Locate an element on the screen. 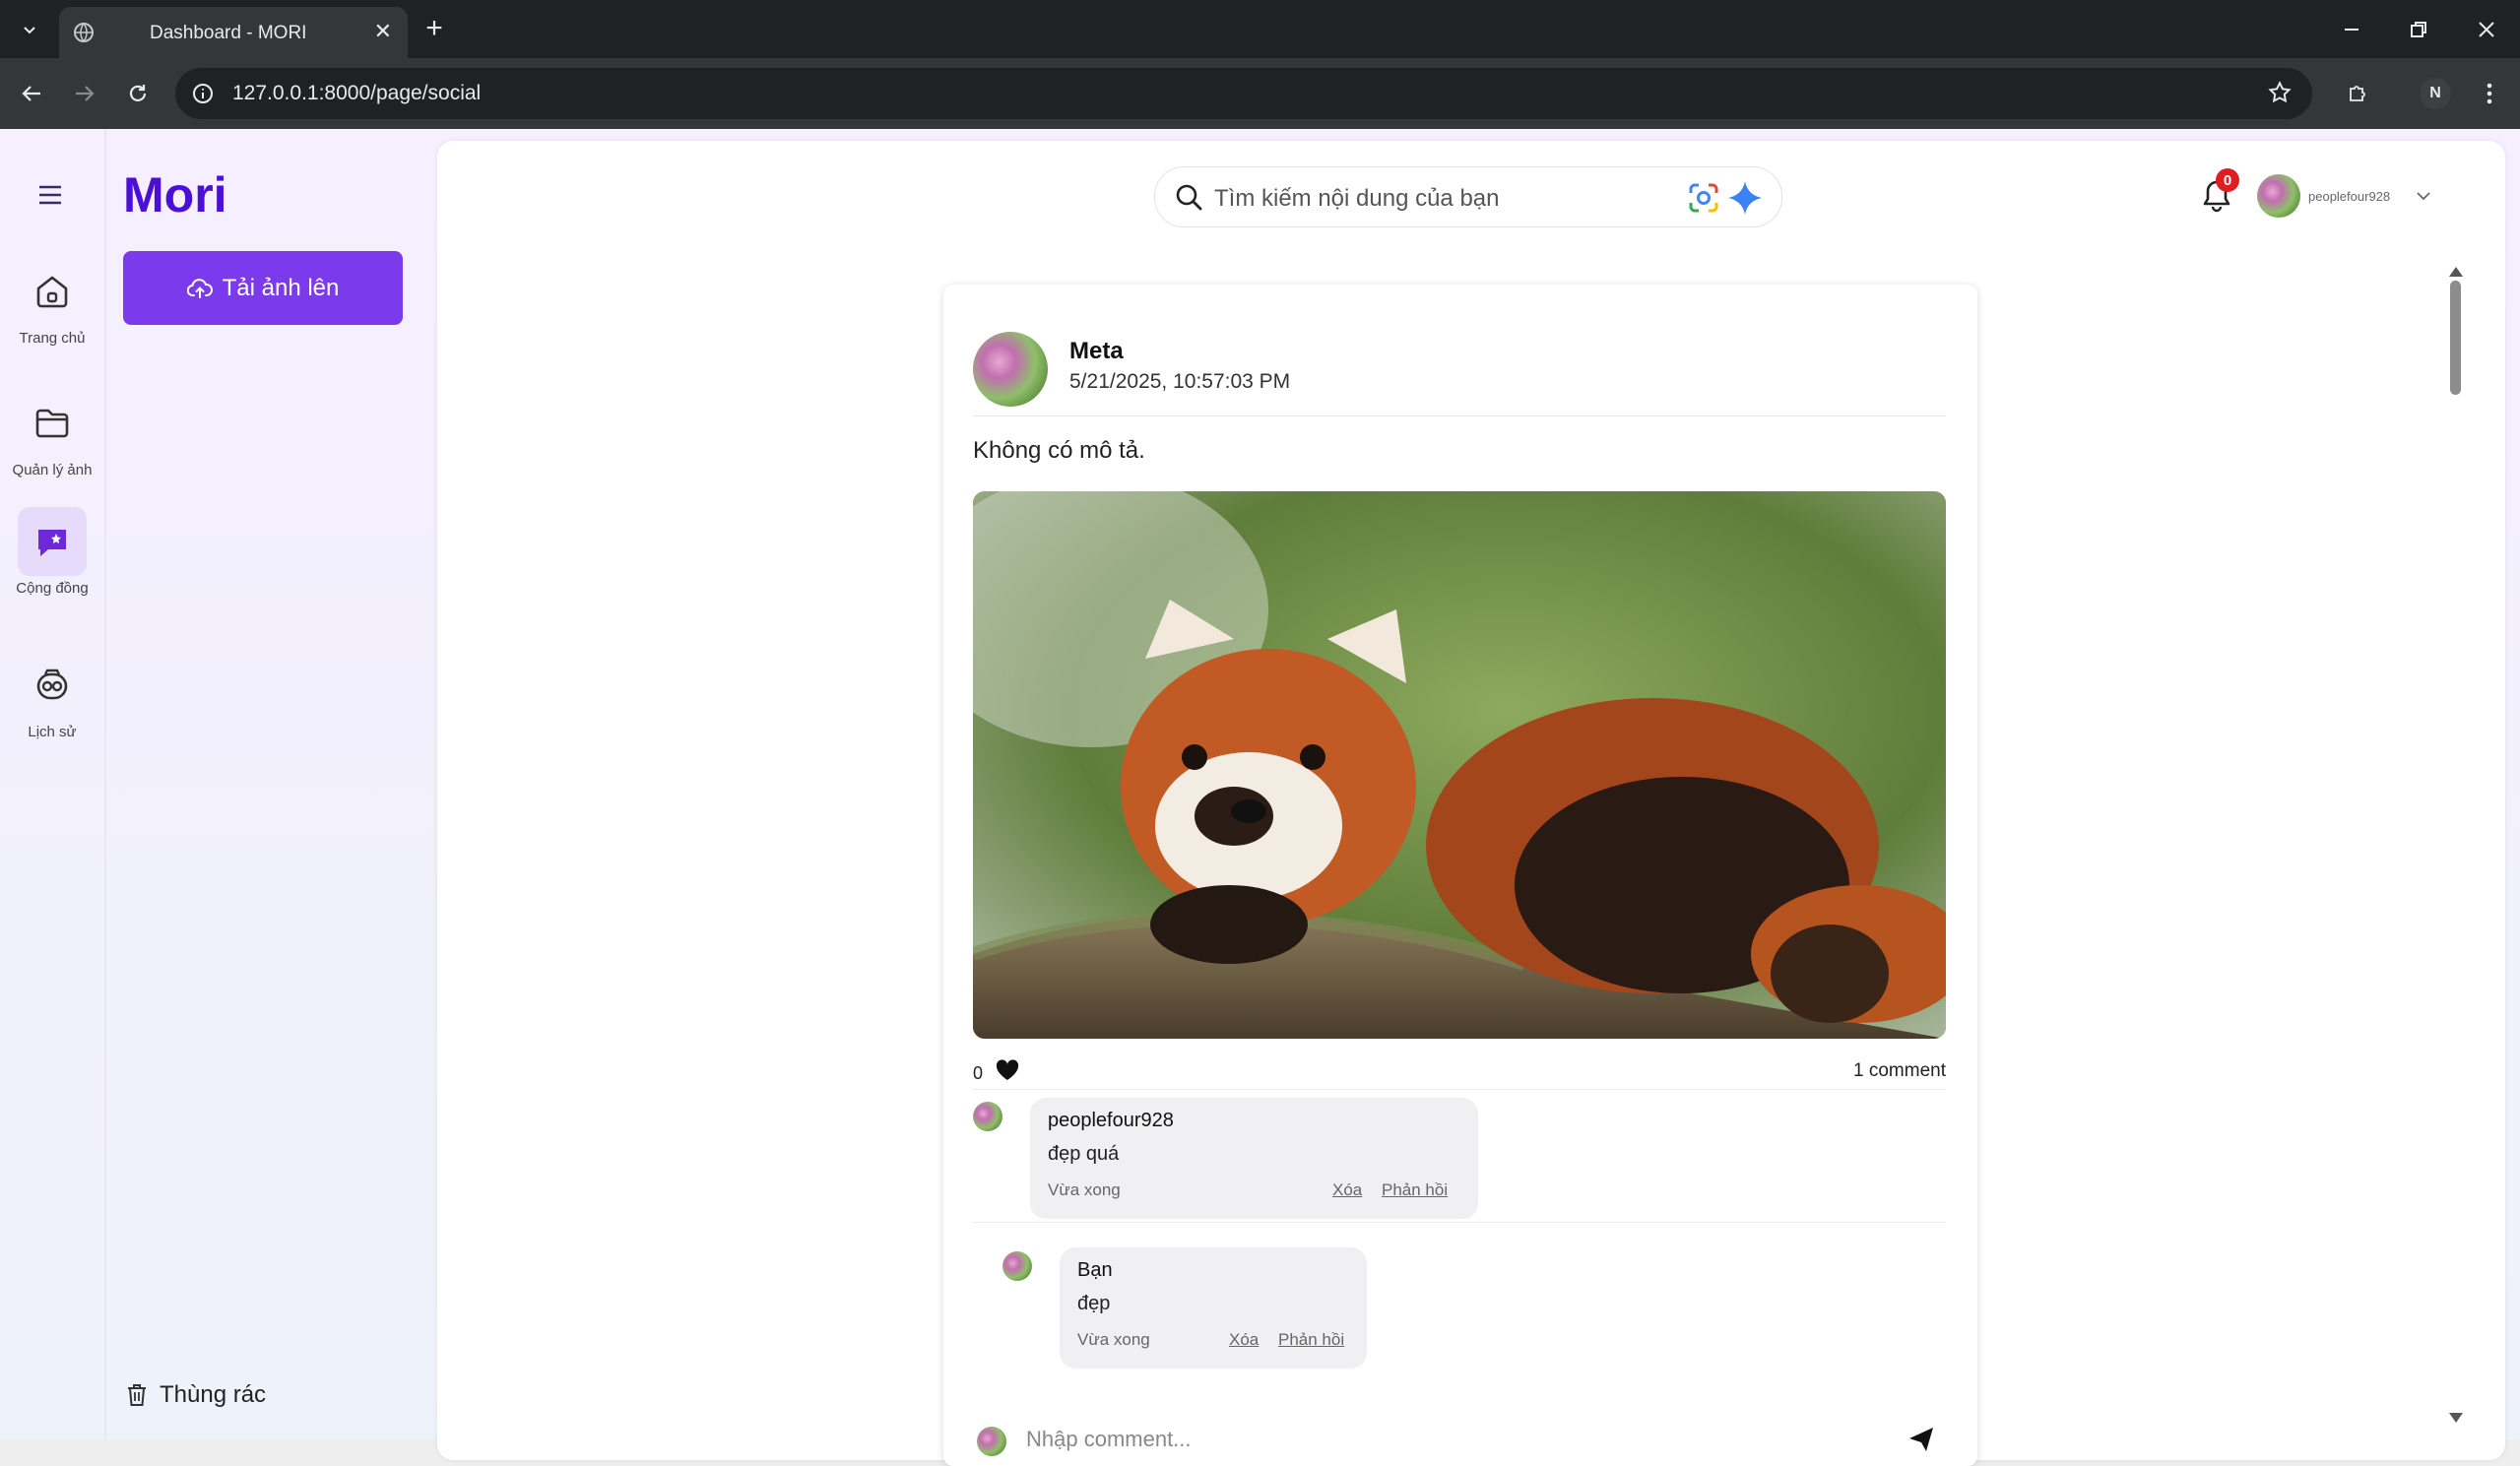 This screenshot has width=2520, height=1466. upload-photo-button: Tải ảnh lên is located at coordinates (263, 288).